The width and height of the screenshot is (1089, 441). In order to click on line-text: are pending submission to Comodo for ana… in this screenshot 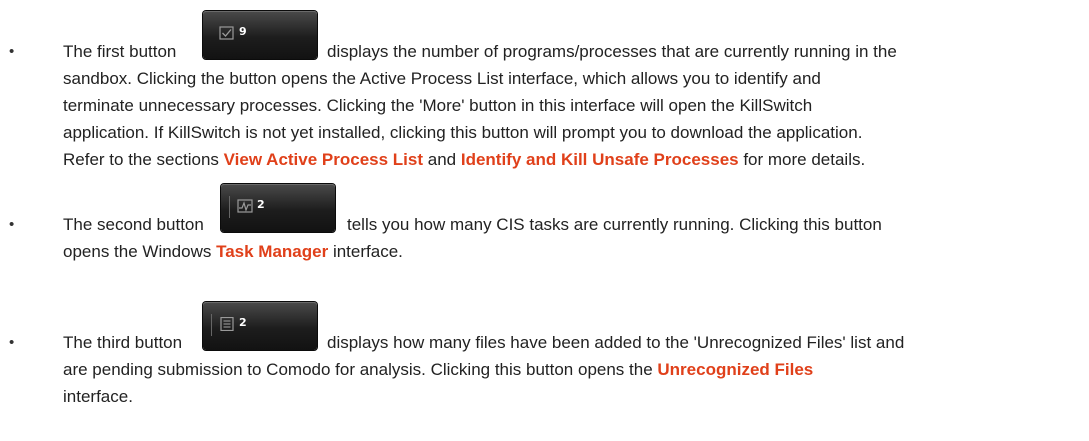, I will do `click(360, 369)`.